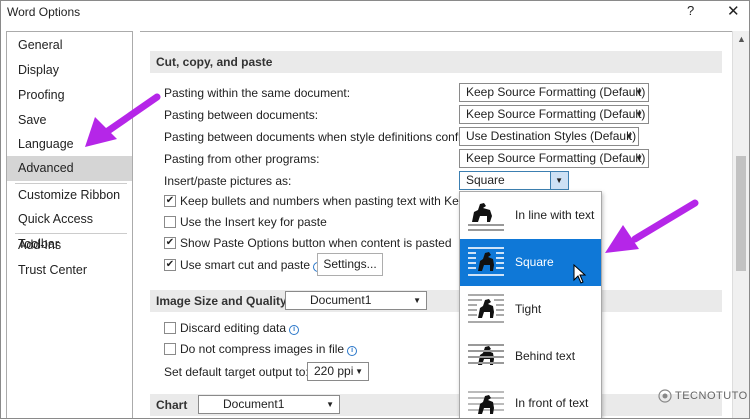  Describe the element at coordinates (554, 158) in the screenshot. I see `paste-other-programs-dropdown: Keep Source Formatting (Default) ▼` at that location.